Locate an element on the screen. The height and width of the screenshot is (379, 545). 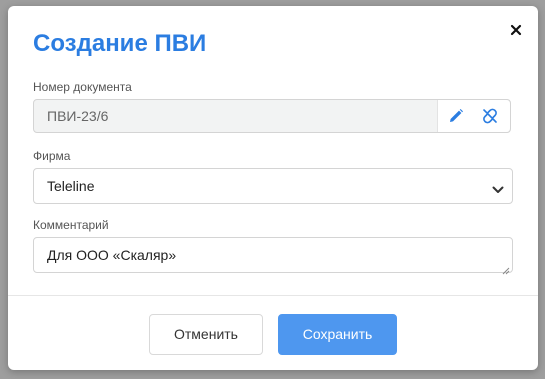
doc-number-label: Номер документа is located at coordinates (82, 87).